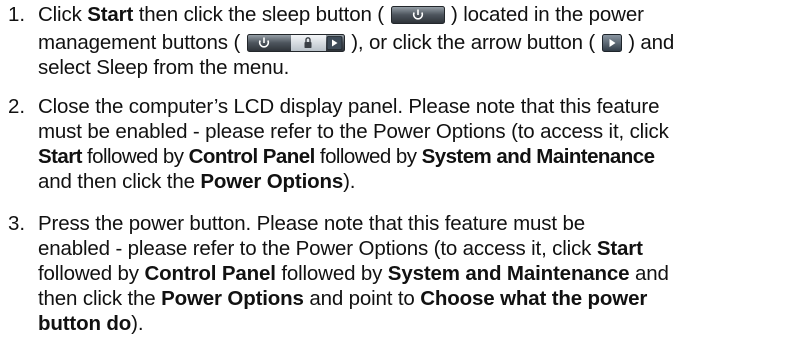  I want to click on step-text: then click the, so click(97, 298).